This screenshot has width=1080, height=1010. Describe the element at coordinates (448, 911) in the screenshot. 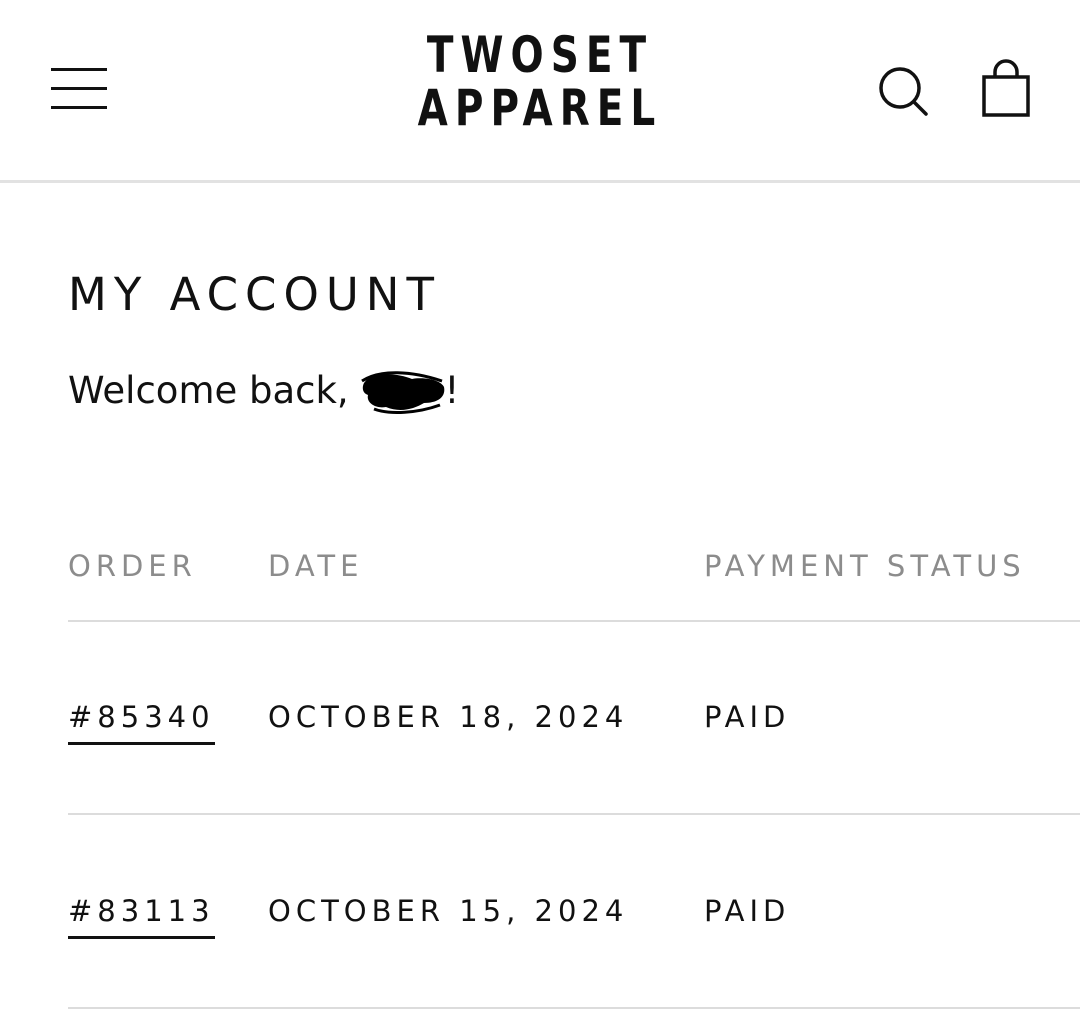

I see `order-date: OCTOBER 15, 2024` at that location.